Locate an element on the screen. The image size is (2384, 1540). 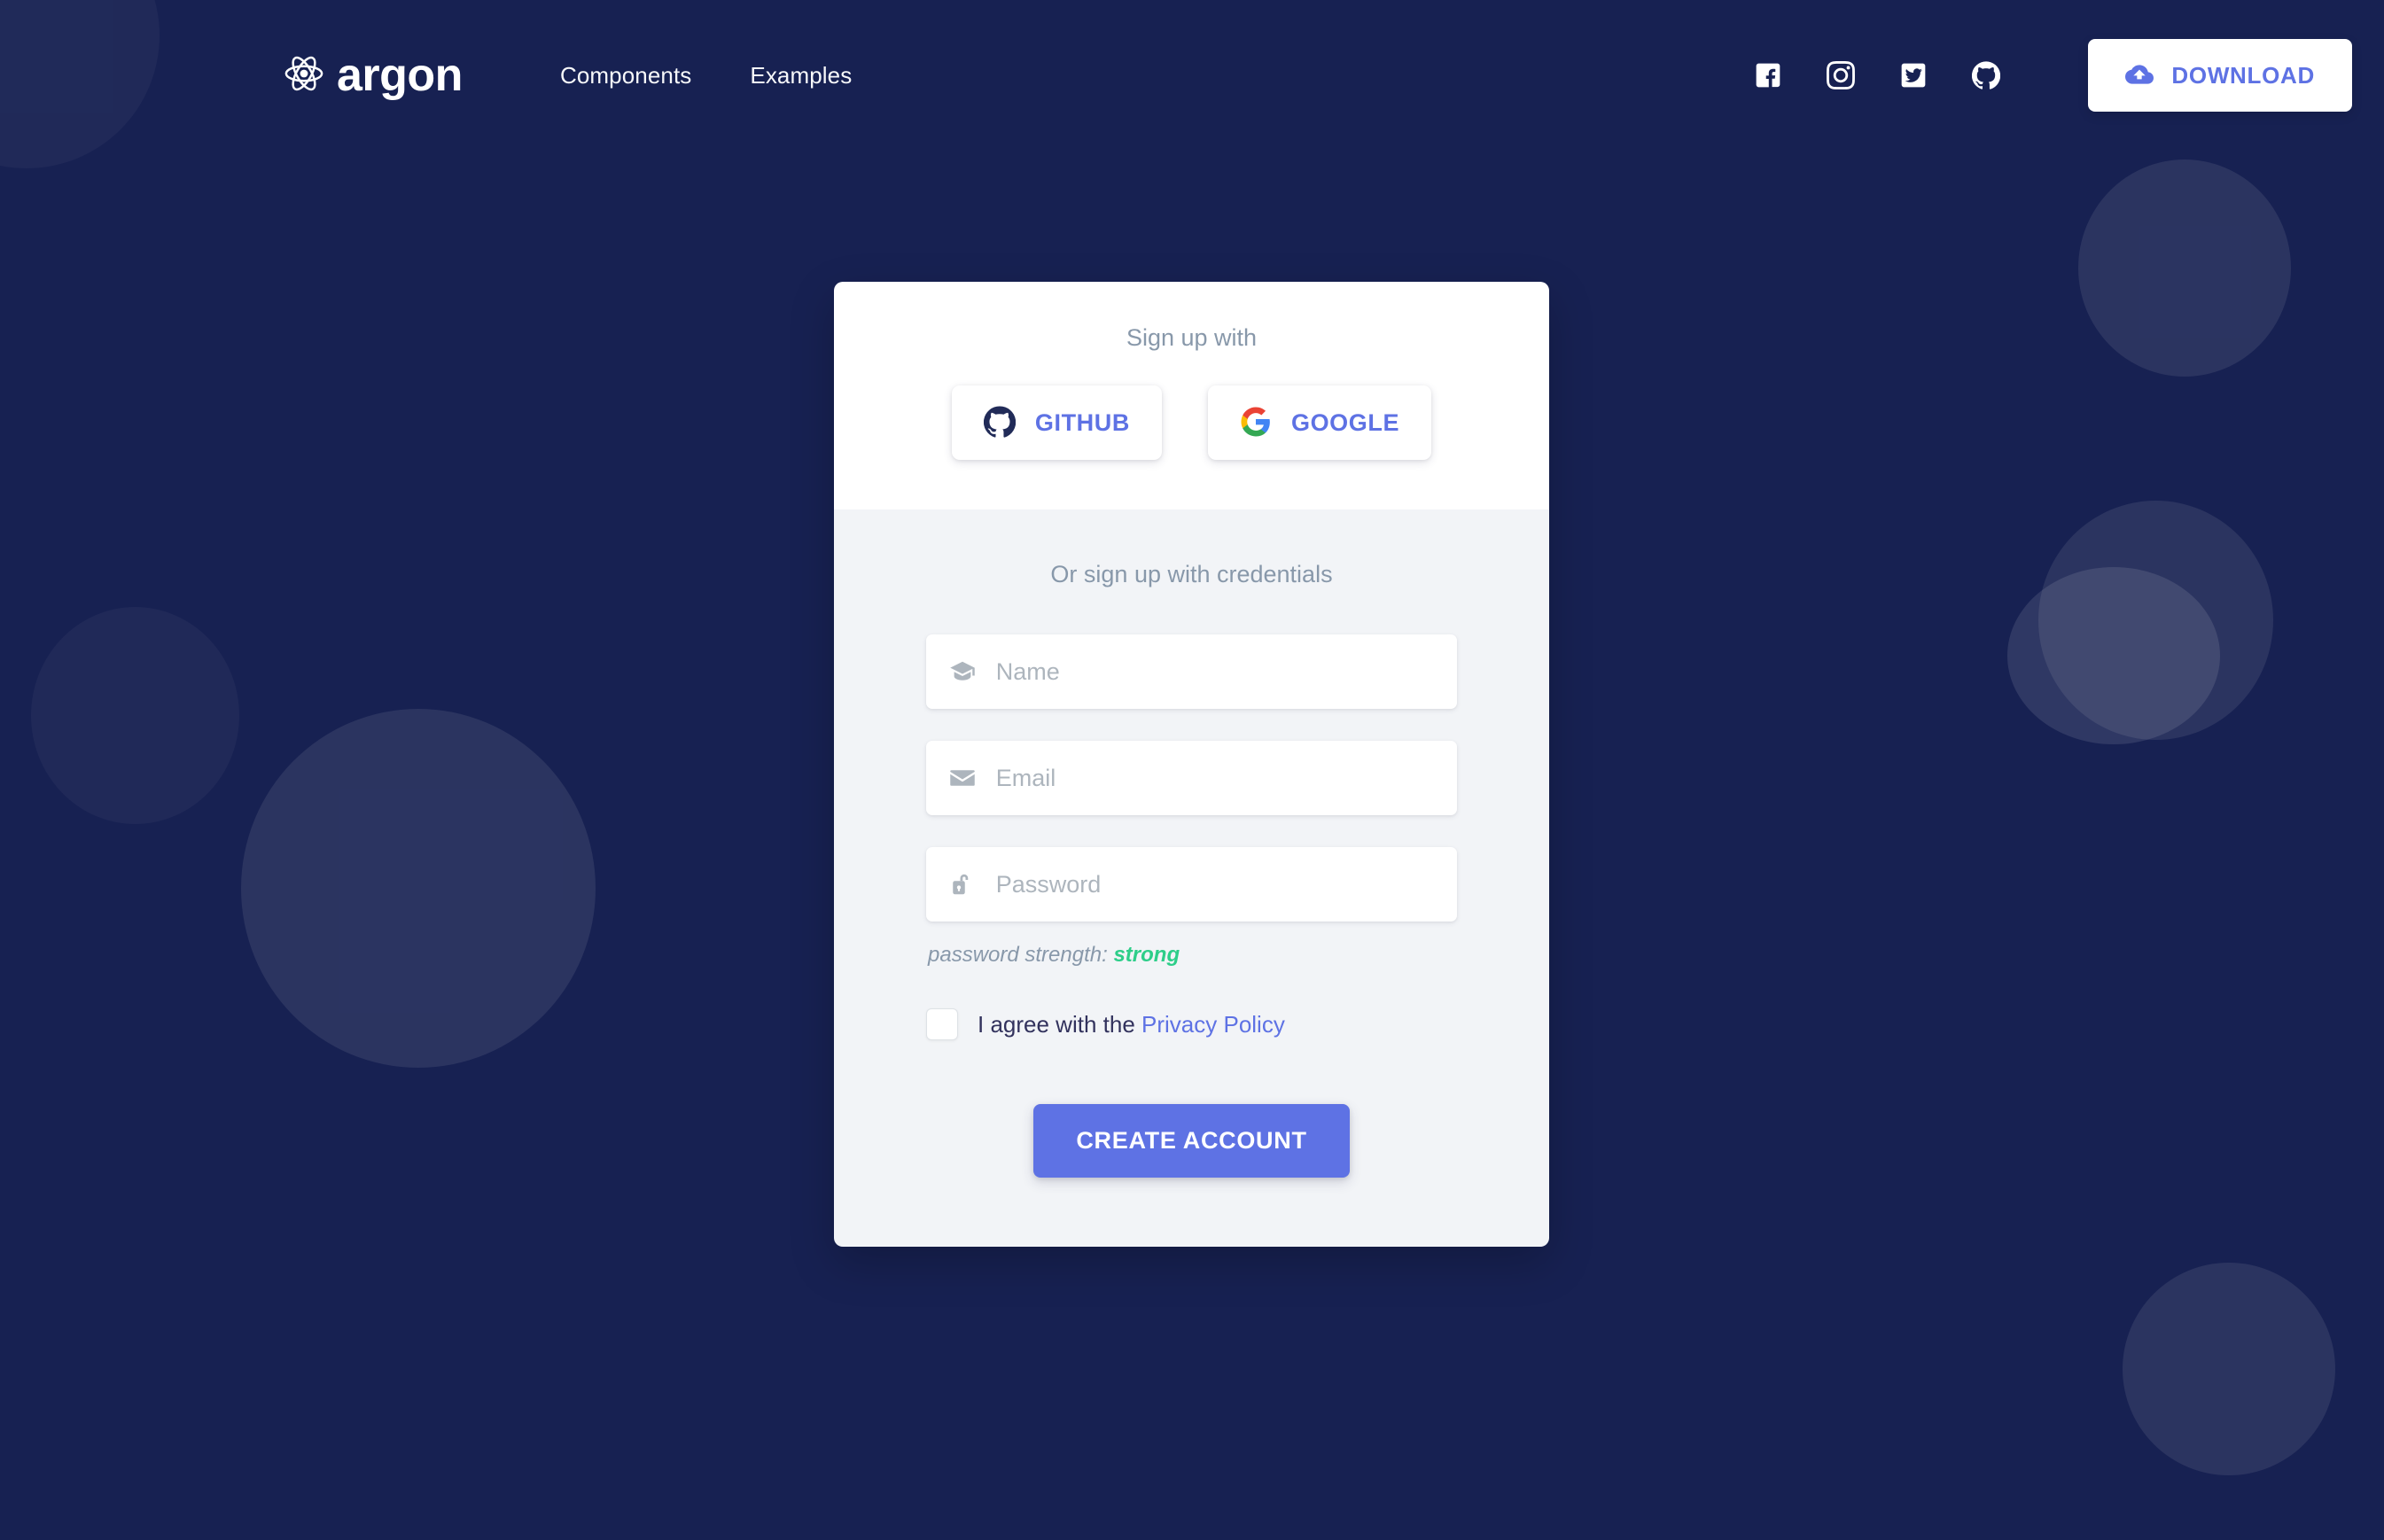
atom-icon is located at coordinates (304, 75).